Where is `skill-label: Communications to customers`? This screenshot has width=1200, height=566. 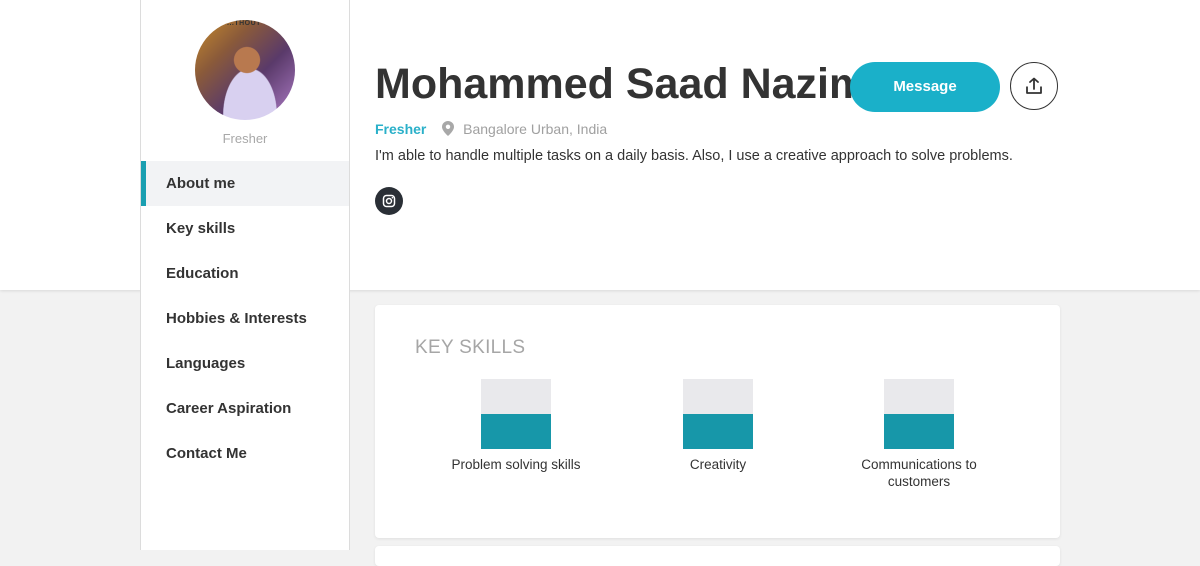 skill-label: Communications to customers is located at coordinates (919, 473).